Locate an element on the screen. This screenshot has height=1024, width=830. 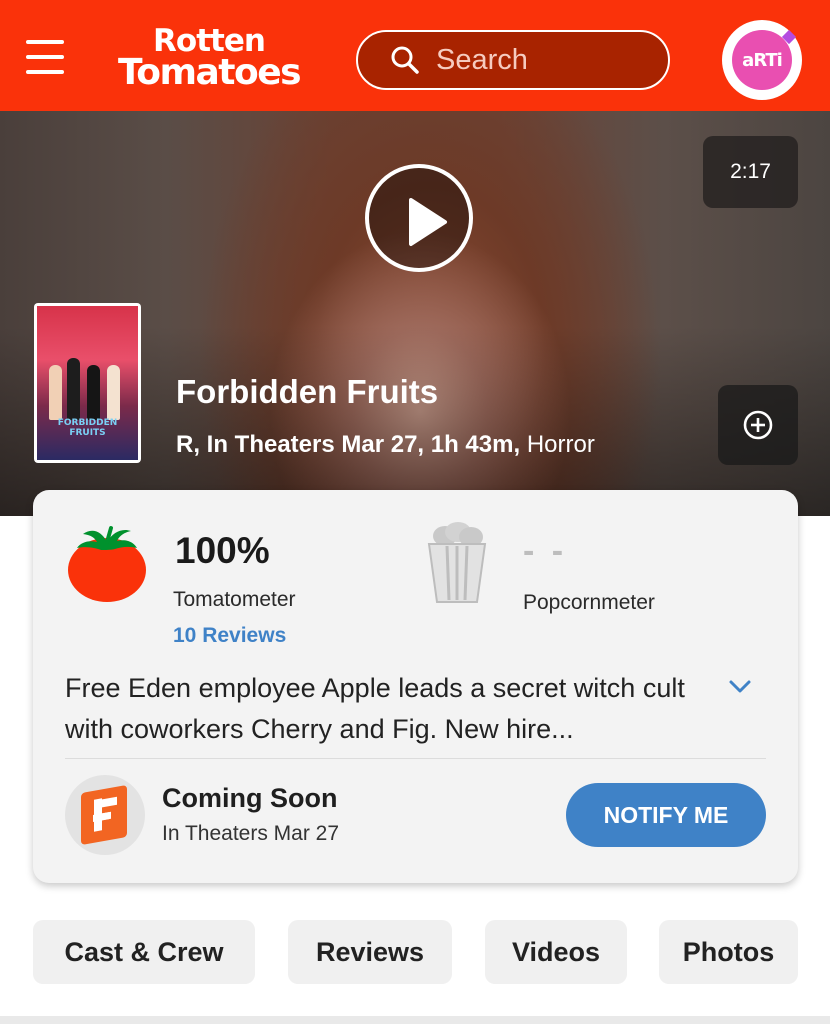
movie-meta-main: R, In Theaters Mar 27, 1h 43m, is located at coordinates (348, 444).